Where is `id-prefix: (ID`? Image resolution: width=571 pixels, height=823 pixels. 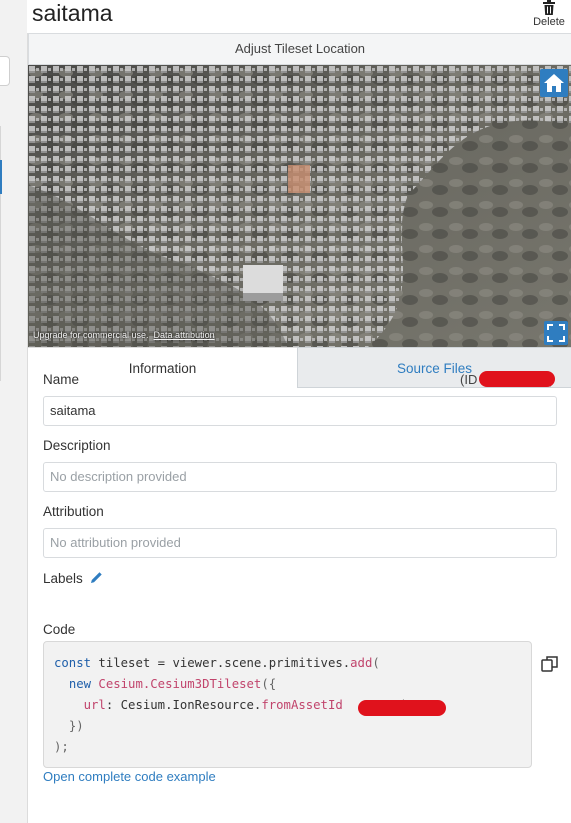 id-prefix: (ID is located at coordinates (469, 379).